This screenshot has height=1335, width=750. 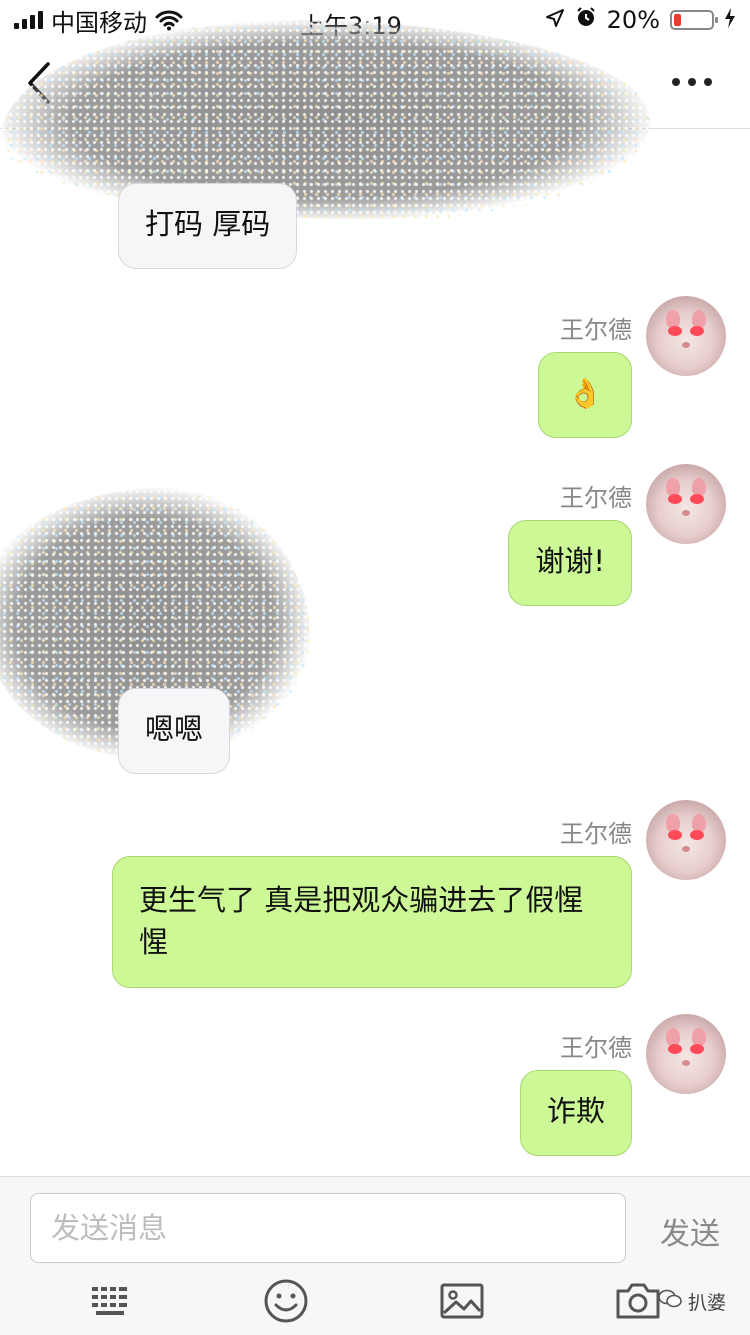 What do you see at coordinates (328, 1228) in the screenshot?
I see `message-input` at bounding box center [328, 1228].